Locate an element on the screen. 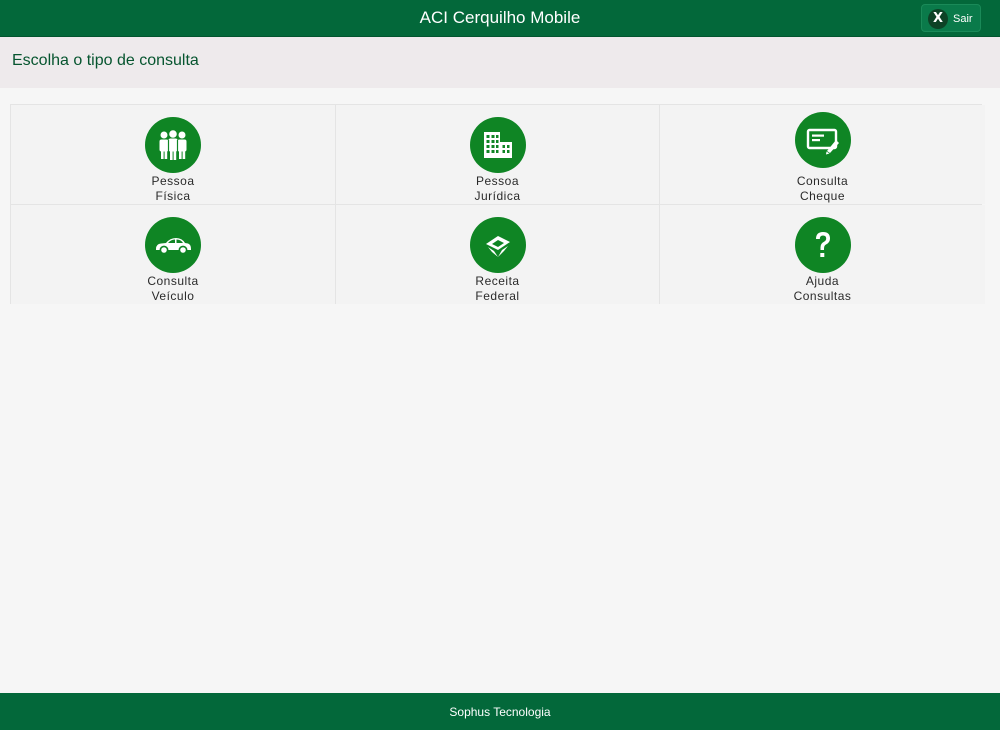 This screenshot has width=1000, height=730. tile-consulta-cheque: Consulta Cheque is located at coordinates (822, 154).